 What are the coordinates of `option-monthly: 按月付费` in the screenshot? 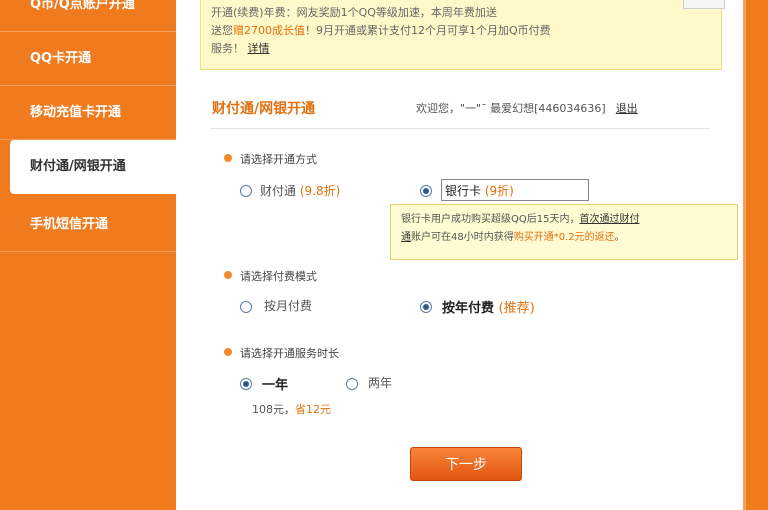 It's located at (288, 306).